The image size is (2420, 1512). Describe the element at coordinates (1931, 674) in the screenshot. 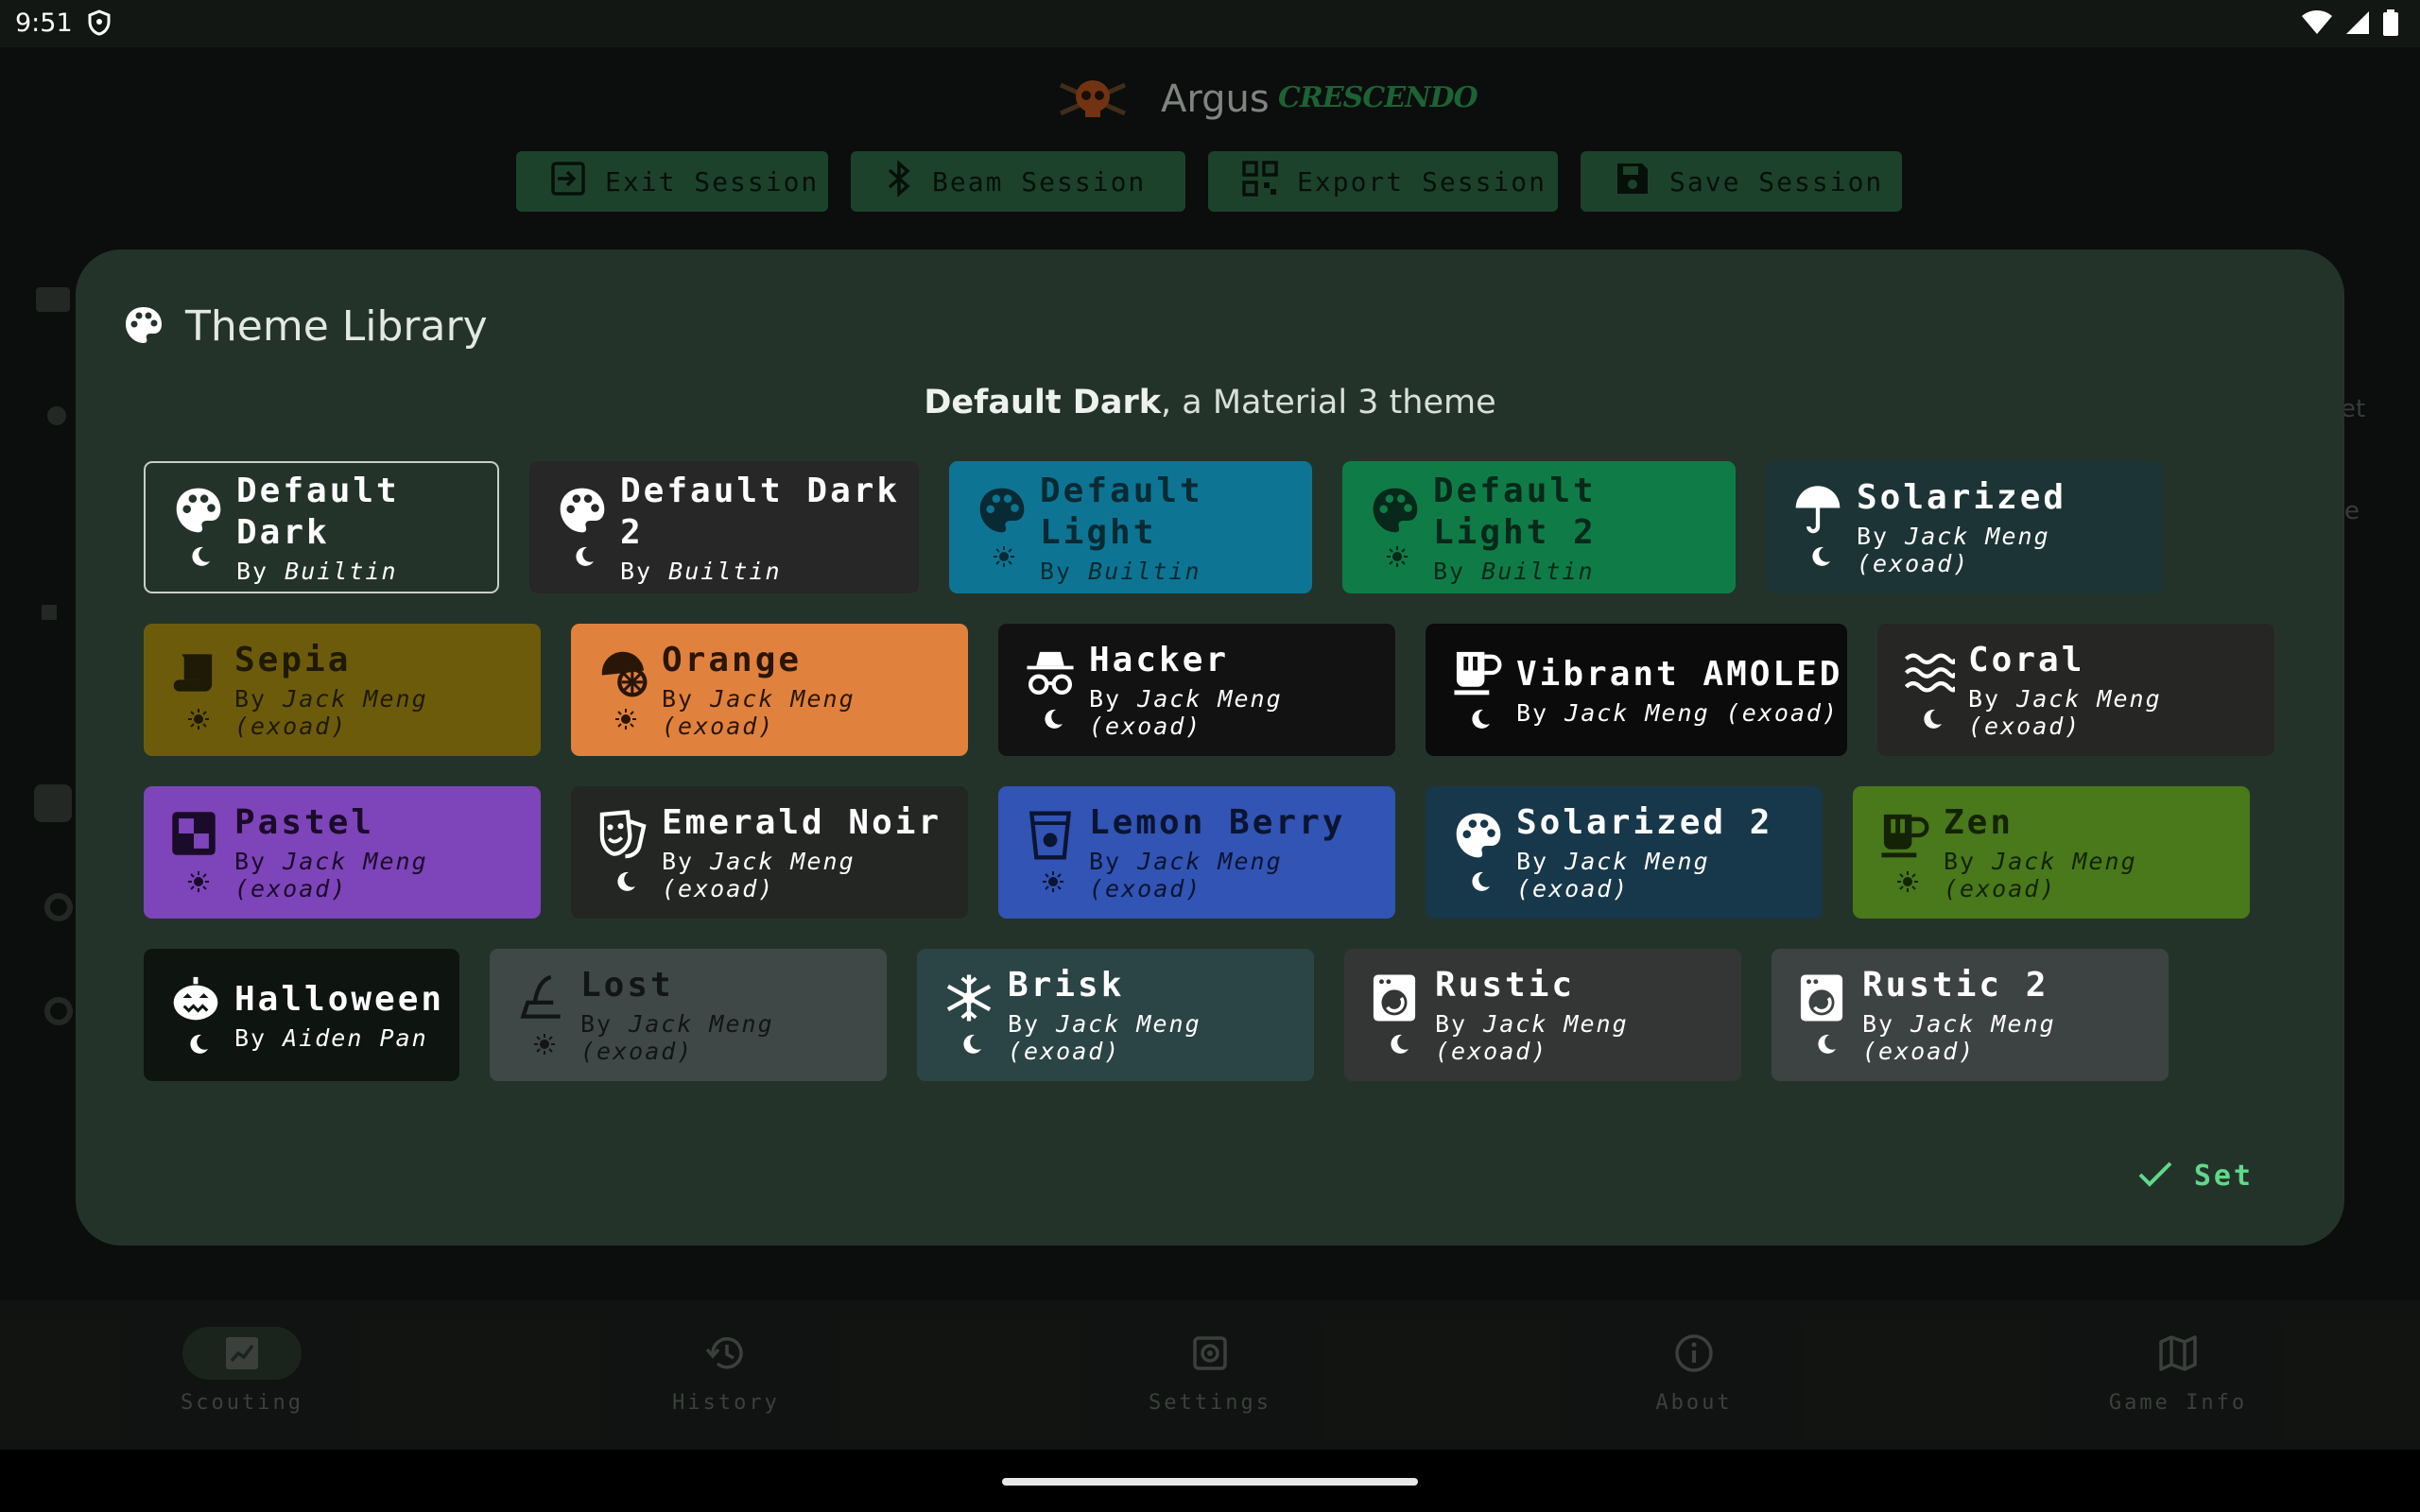

I see `waves-icon` at that location.